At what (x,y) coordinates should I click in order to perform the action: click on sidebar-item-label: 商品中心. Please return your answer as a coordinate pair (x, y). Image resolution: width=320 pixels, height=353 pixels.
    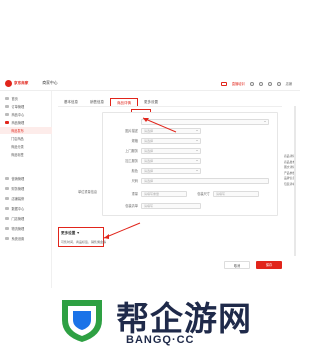
    Looking at the image, I should click on (18, 115).